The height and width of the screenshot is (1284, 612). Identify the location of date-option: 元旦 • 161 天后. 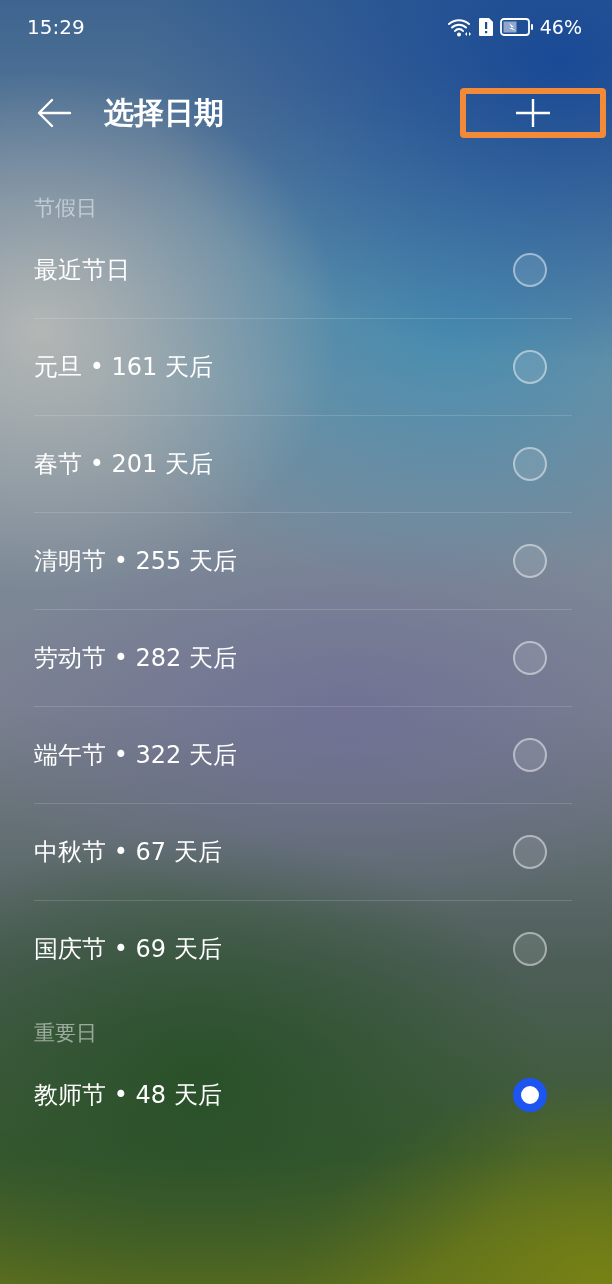
(123, 367).